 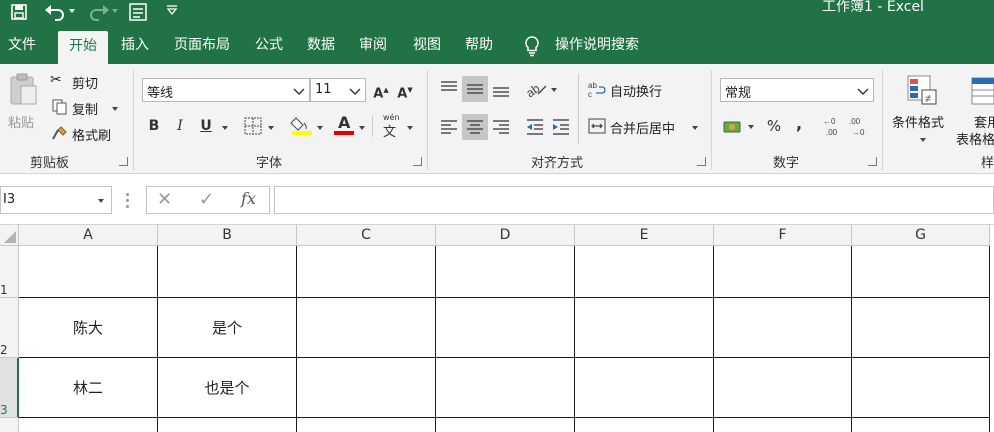 I want to click on font-size-select: 11, so click(x=338, y=90).